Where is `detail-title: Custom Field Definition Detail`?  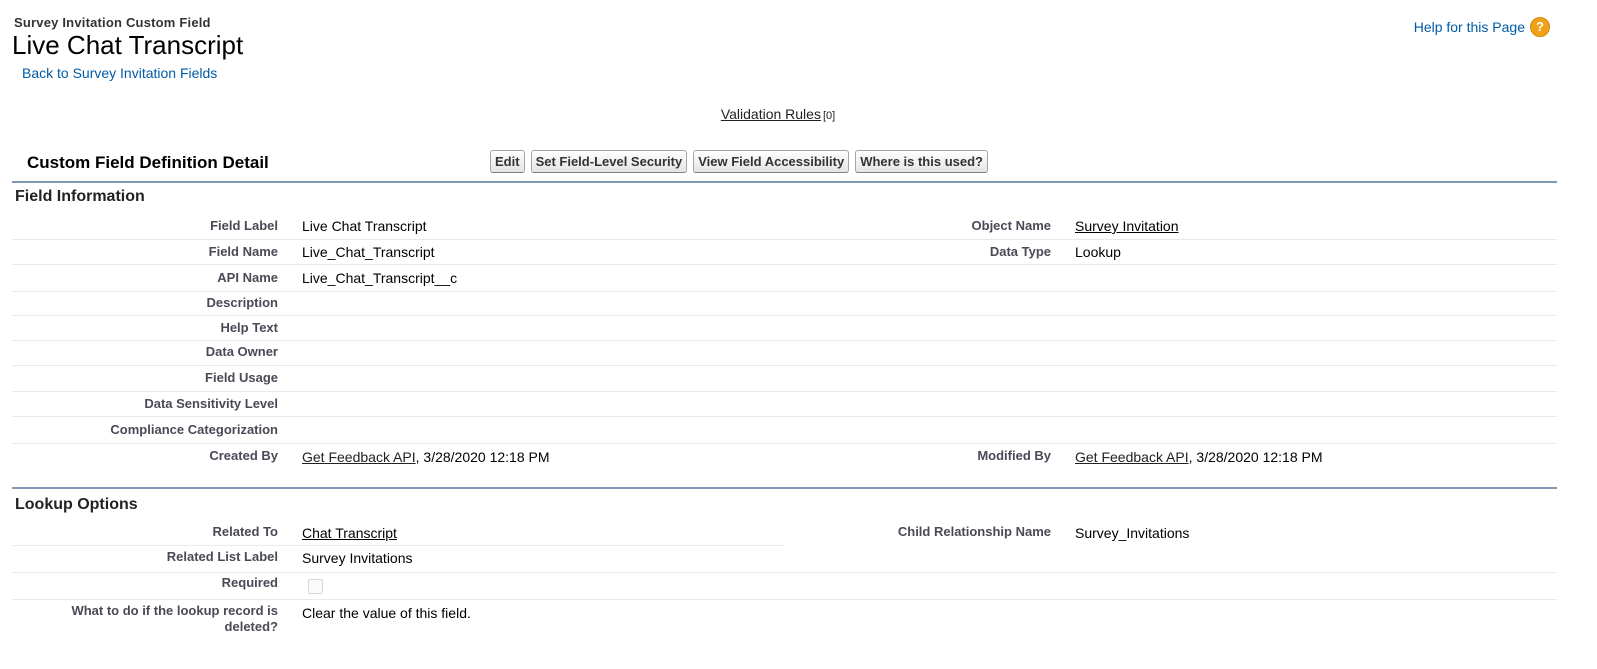 detail-title: Custom Field Definition Detail is located at coordinates (148, 162).